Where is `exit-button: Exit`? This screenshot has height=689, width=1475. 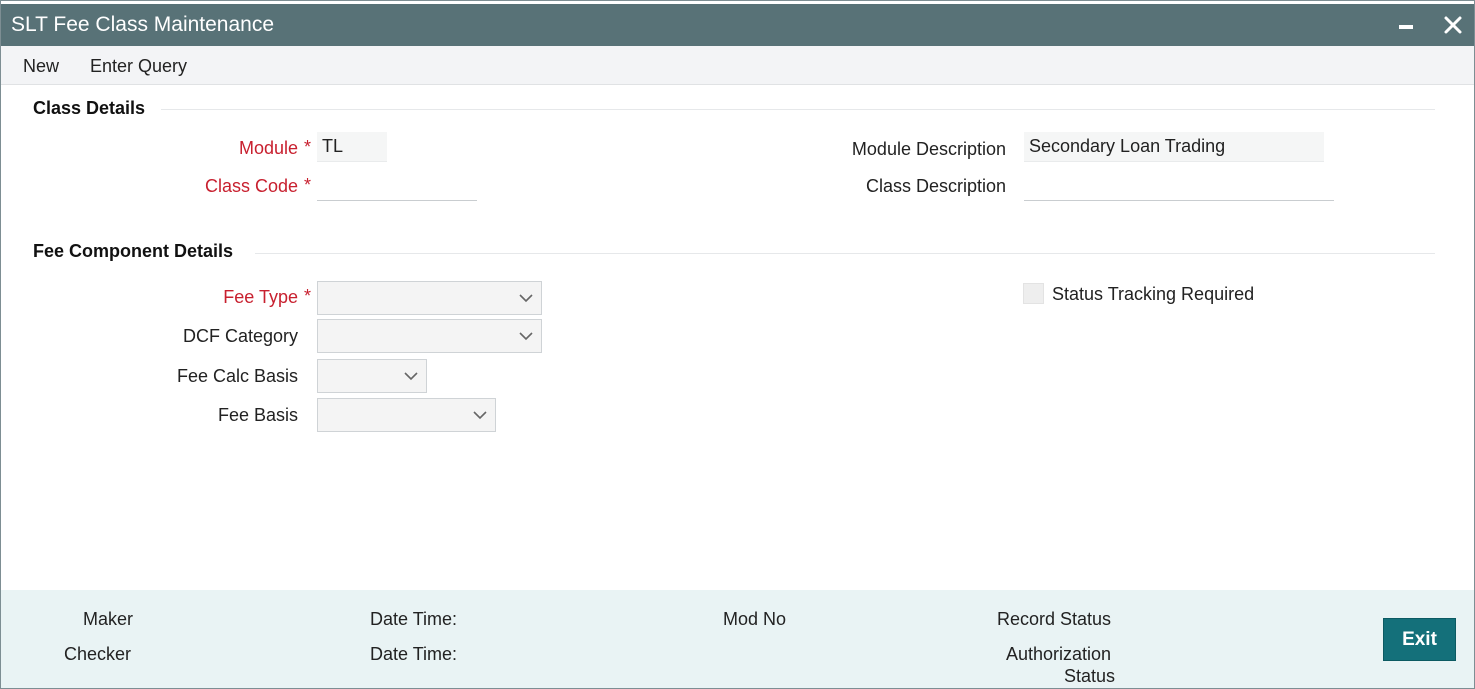 exit-button: Exit is located at coordinates (1419, 639).